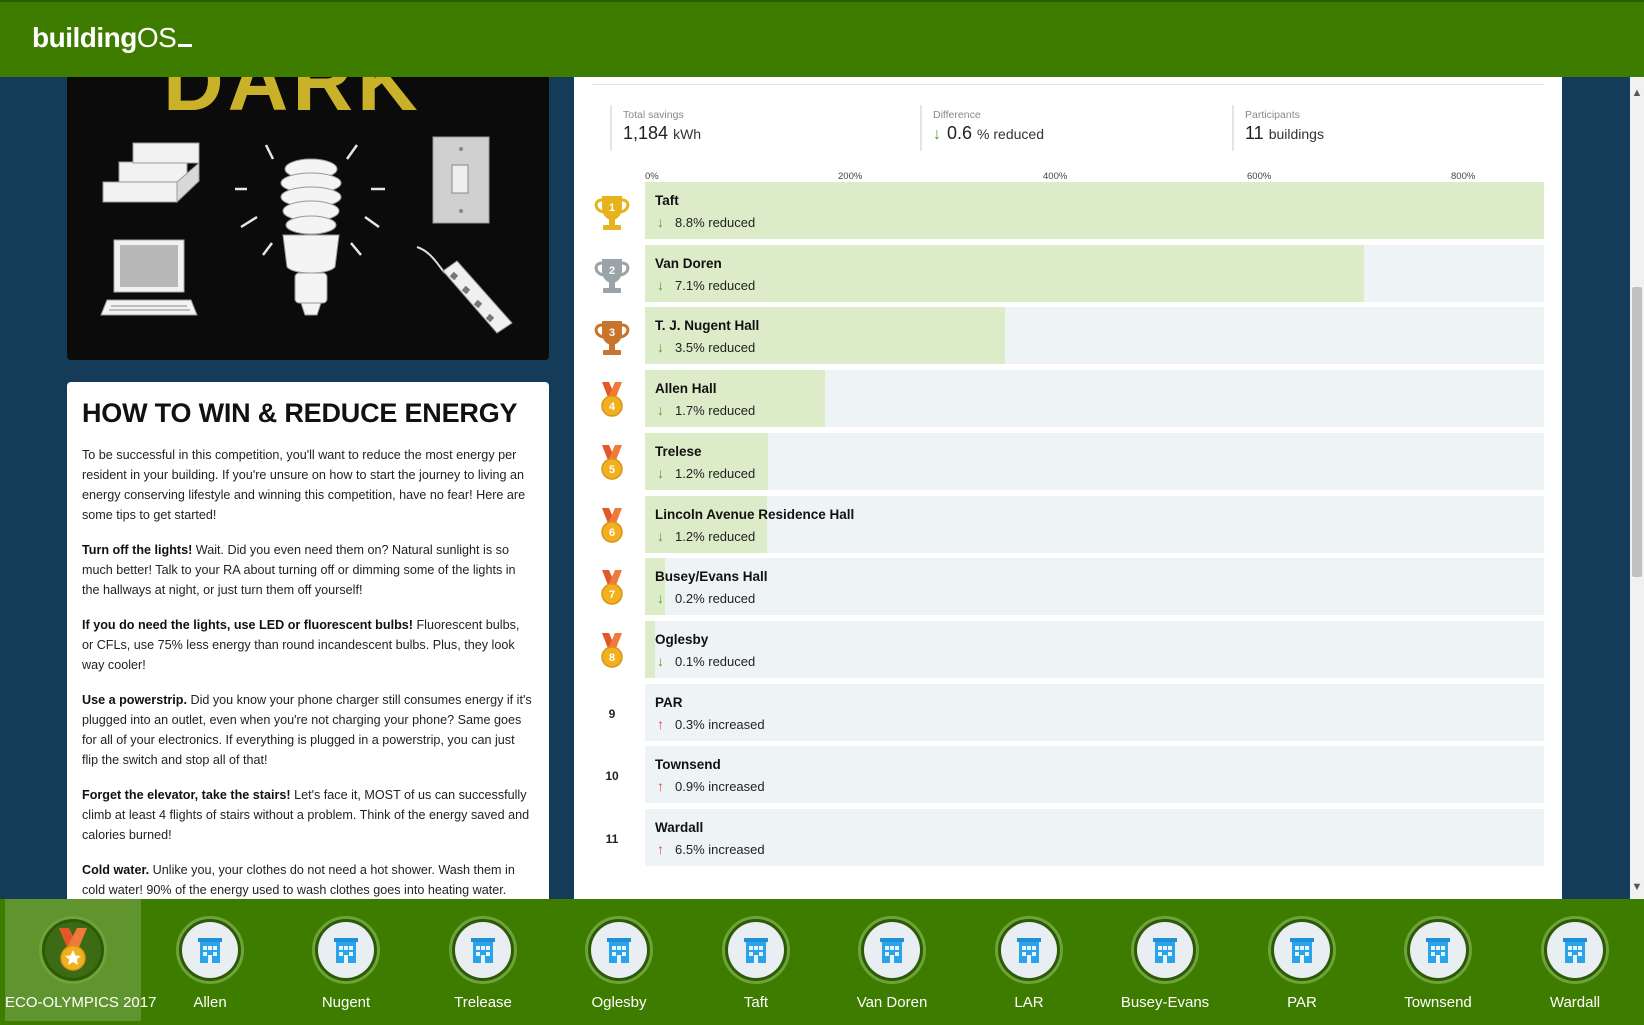 The image size is (1644, 1025). I want to click on nav-label: Van Doren, so click(892, 1002).